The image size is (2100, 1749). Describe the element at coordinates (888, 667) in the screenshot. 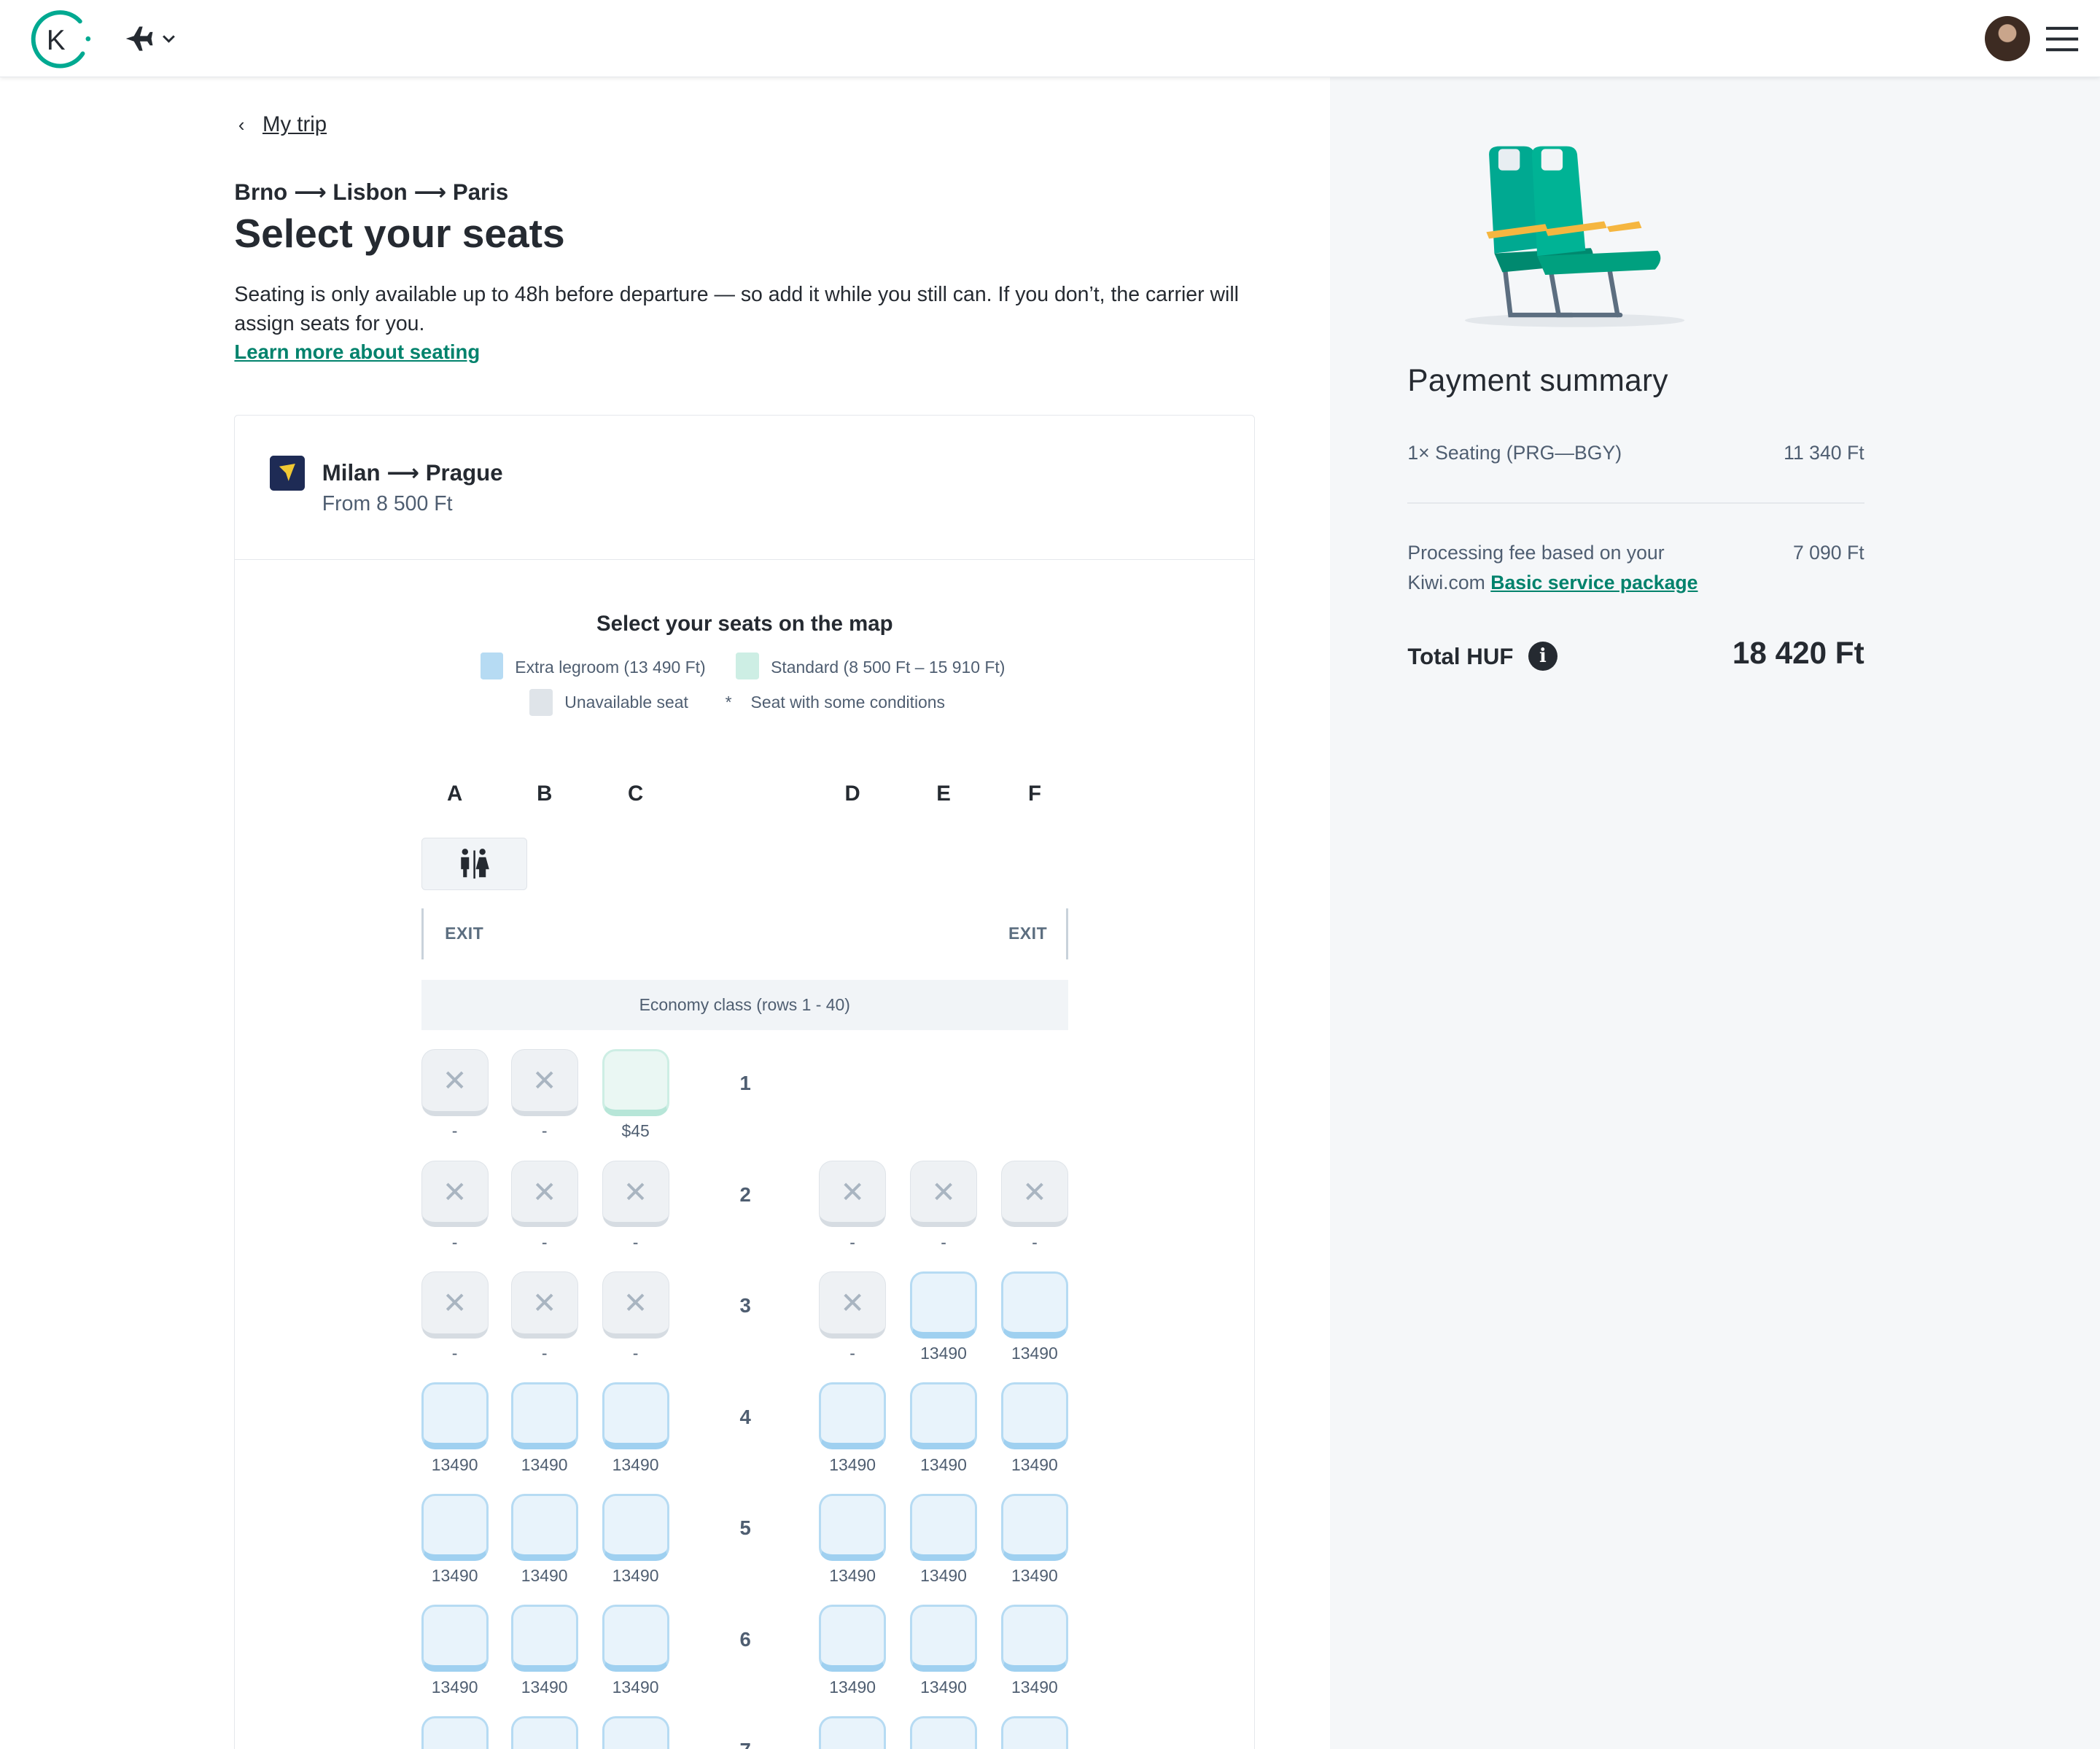

I see `legend-standard-label: Standard (8 500 Ft – 15 910 Ft)` at that location.